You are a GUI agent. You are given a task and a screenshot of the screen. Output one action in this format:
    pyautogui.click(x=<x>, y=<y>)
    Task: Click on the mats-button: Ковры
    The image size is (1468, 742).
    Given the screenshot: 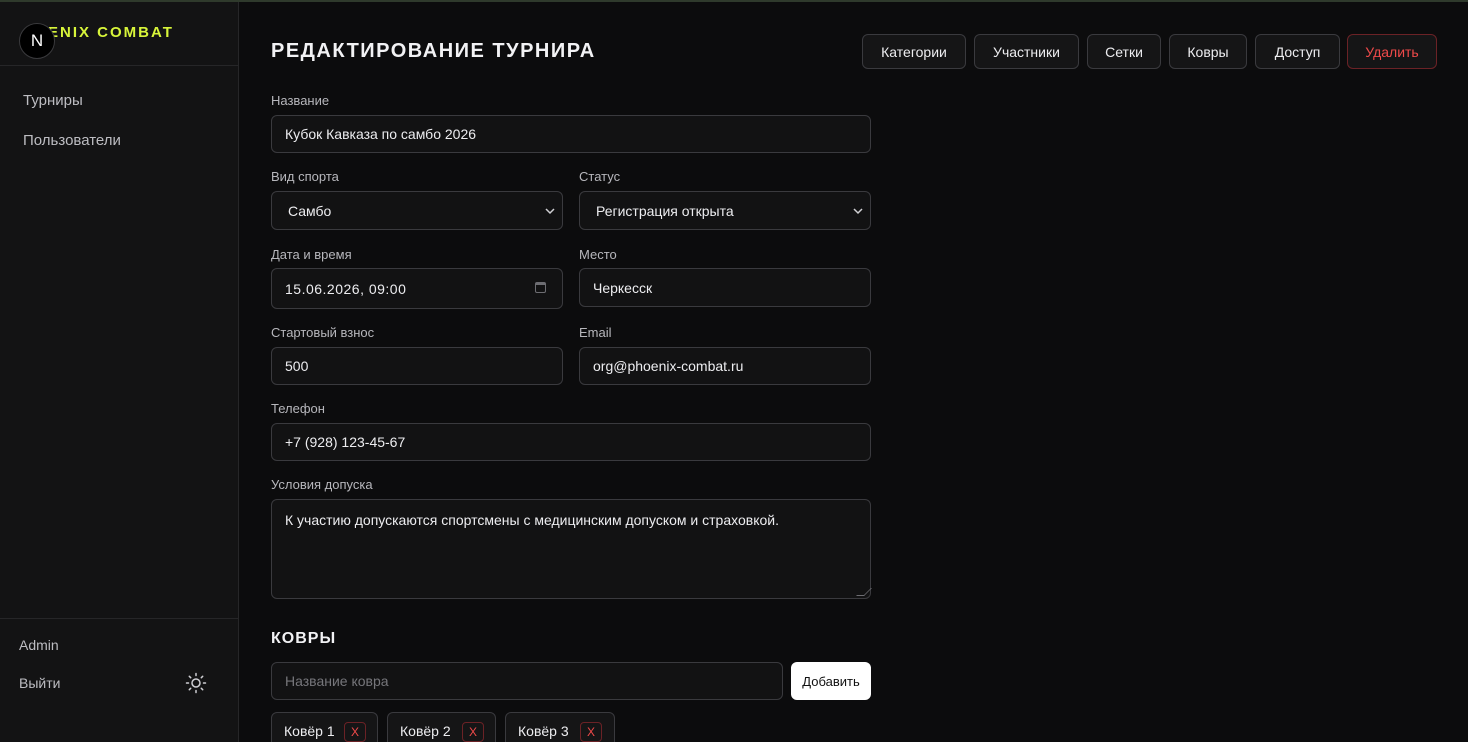 What is the action you would take?
    pyautogui.click(x=1208, y=51)
    